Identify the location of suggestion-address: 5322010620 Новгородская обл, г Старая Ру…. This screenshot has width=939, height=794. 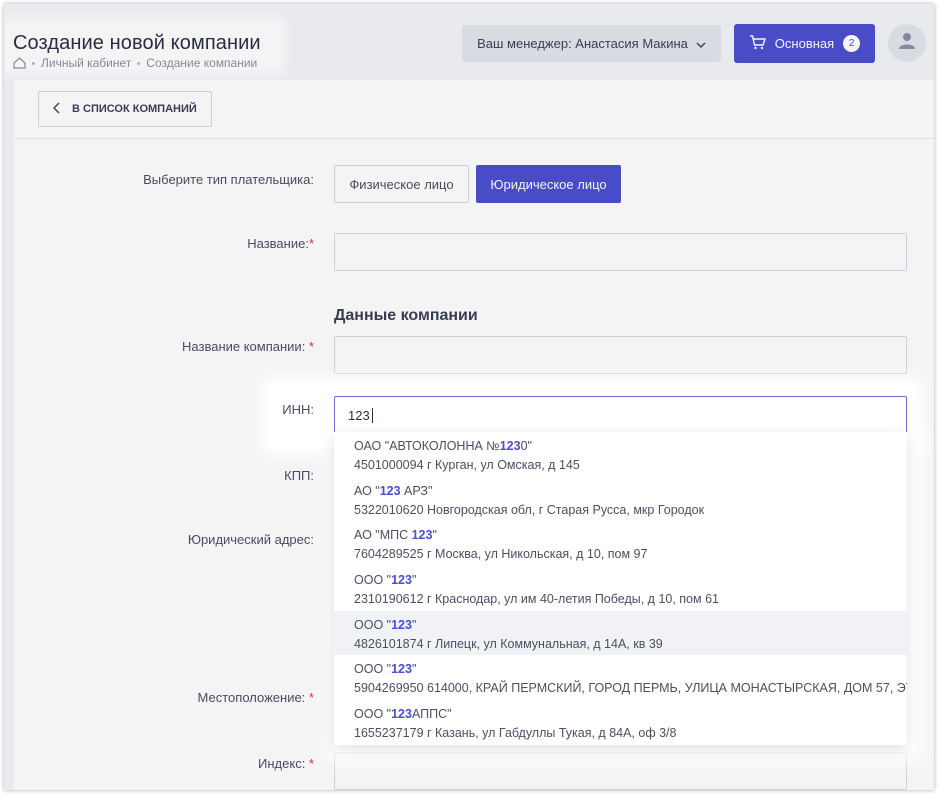
(529, 509).